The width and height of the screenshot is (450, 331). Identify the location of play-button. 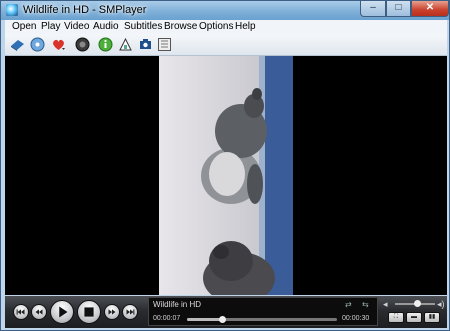
(62, 312).